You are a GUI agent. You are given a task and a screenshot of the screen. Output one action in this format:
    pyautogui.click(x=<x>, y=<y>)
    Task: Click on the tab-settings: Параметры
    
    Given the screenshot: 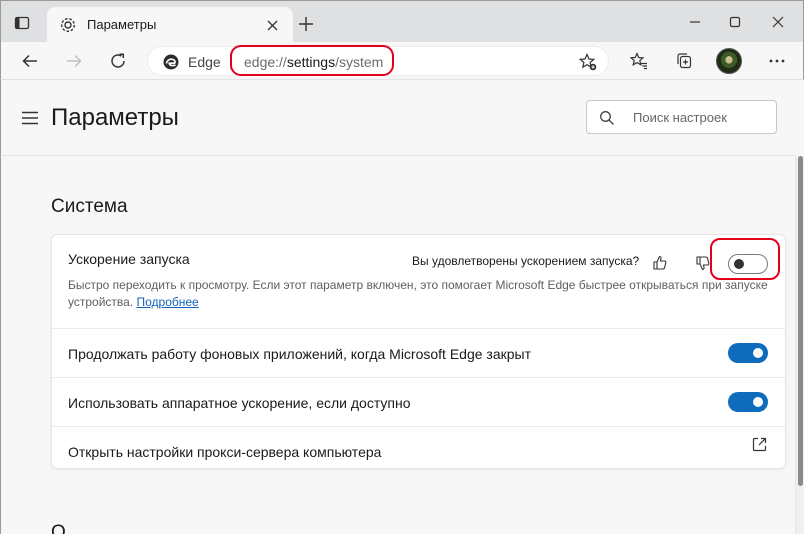 What is the action you would take?
    pyautogui.click(x=170, y=25)
    